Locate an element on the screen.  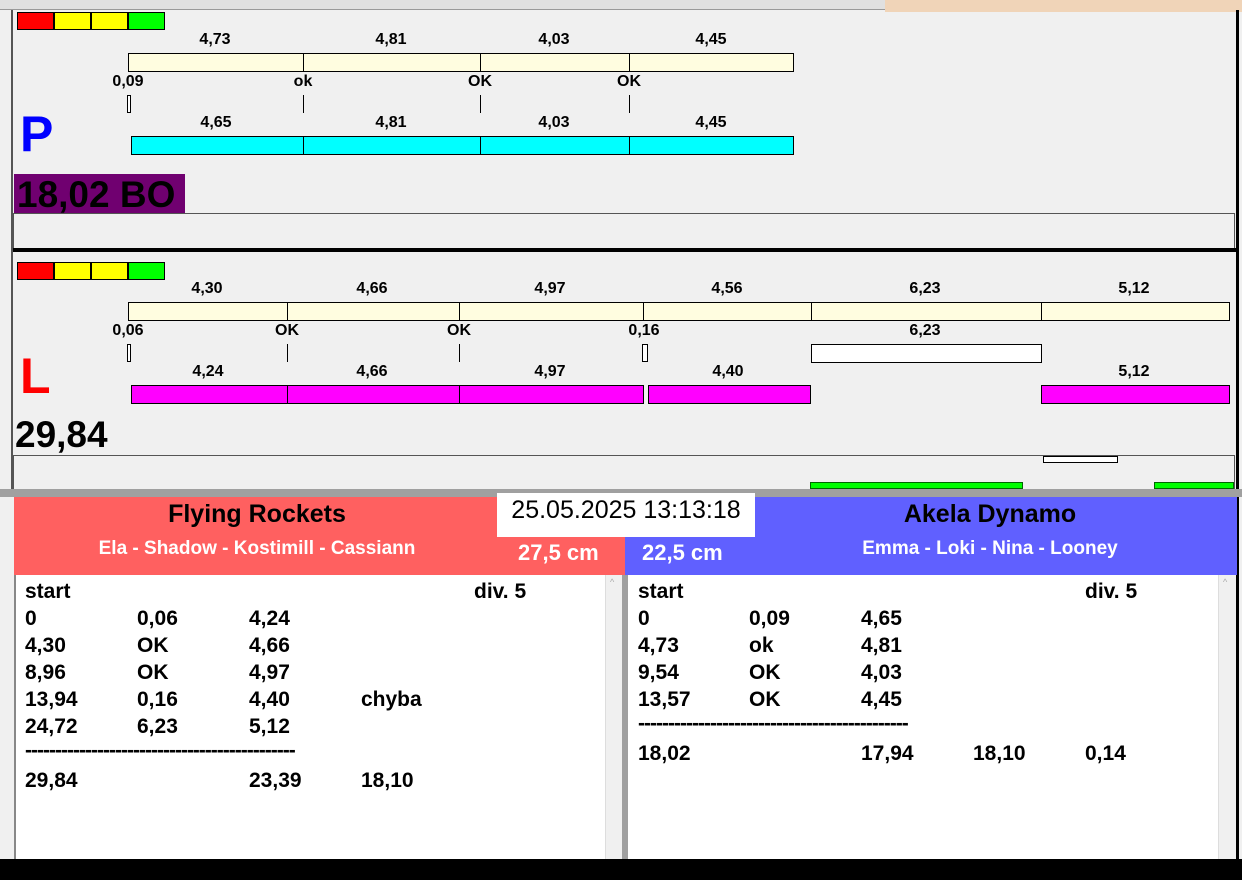
status-swatch-red is located at coordinates (35, 21).